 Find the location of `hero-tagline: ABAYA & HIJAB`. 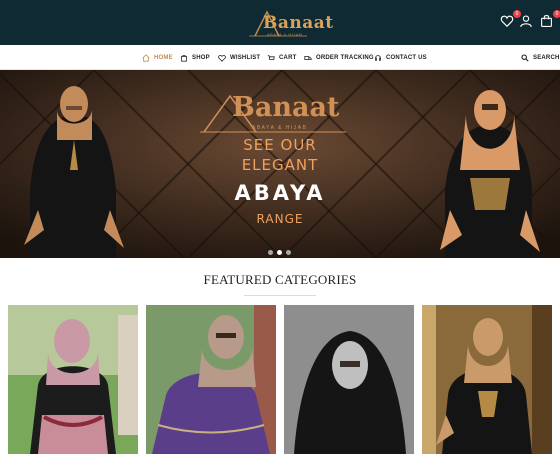

hero-tagline: ABAYA & HIJAB is located at coordinates (280, 128).